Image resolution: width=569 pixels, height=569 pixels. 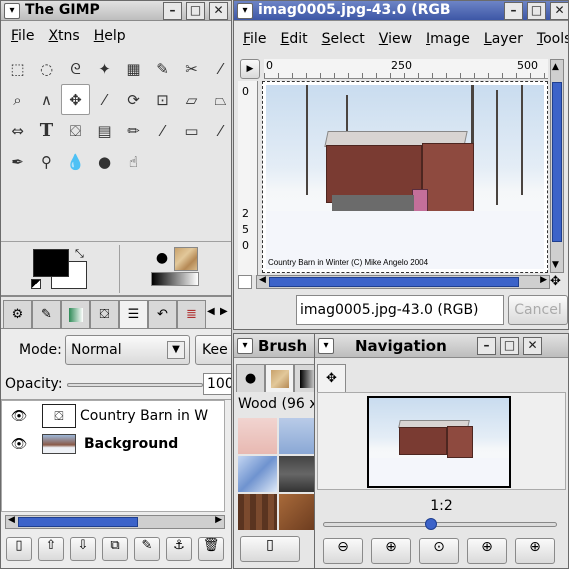 I want to click on color-area: ⤡, so click(x=61, y=269).